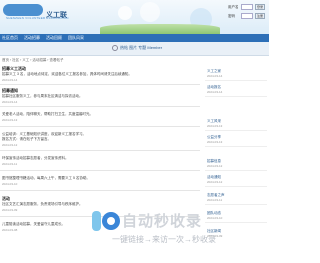 This screenshot has width=320, height=263. What do you see at coordinates (32, 38) in the screenshot?
I see `nav-item-recruit: 活动招募` at bounding box center [32, 38].